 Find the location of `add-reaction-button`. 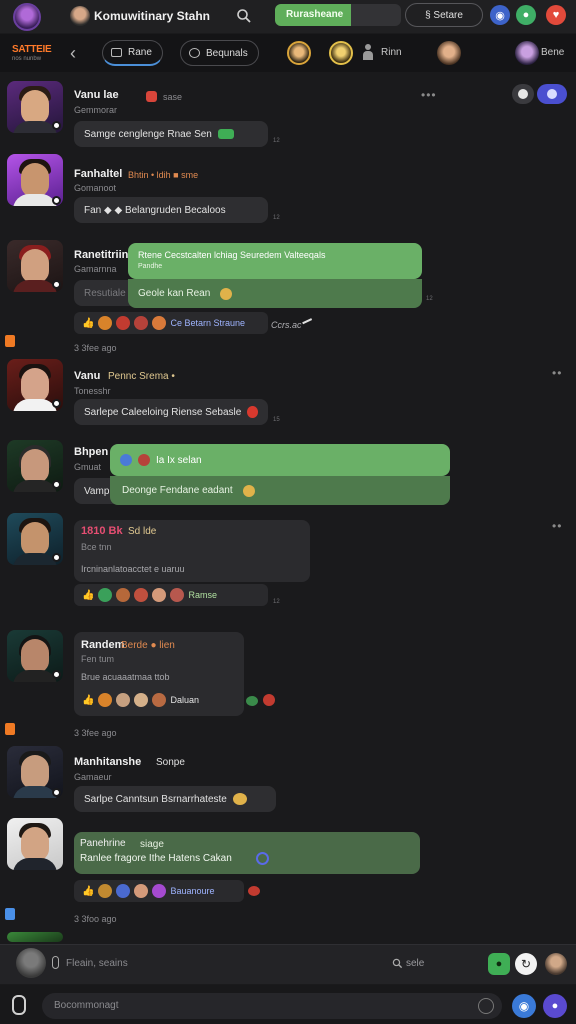

add-reaction-button is located at coordinates (552, 94).